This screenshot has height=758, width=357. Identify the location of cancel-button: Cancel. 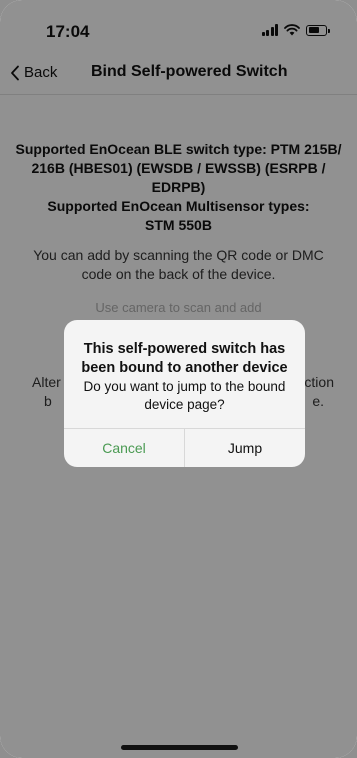
(124, 448).